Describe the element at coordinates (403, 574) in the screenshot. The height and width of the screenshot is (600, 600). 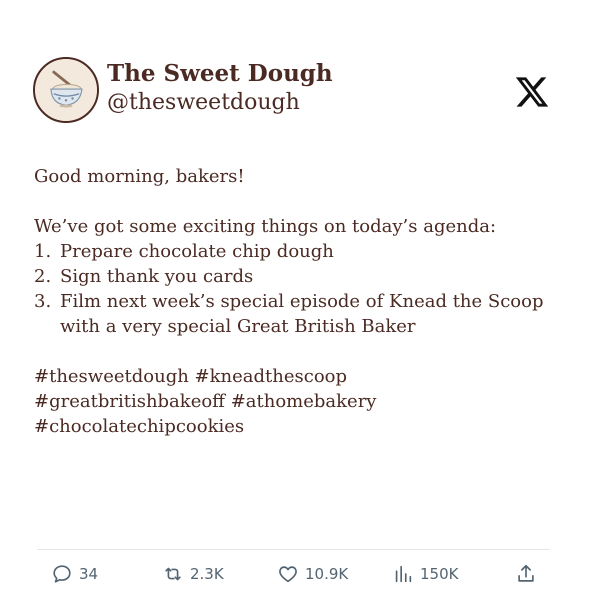
I see `bar-chart-icon` at that location.